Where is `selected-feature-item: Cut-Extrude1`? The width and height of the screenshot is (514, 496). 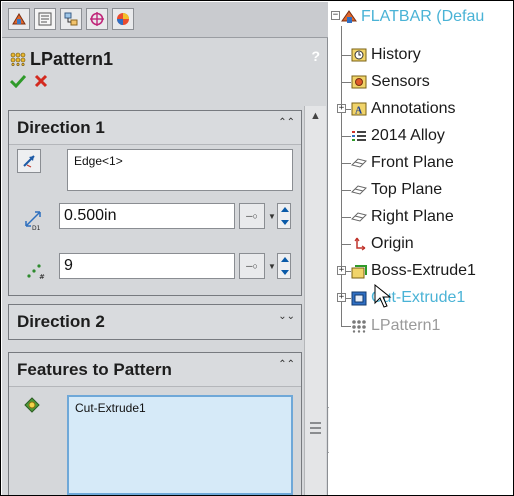
selected-feature-item: Cut-Extrude1 is located at coordinates (110, 408).